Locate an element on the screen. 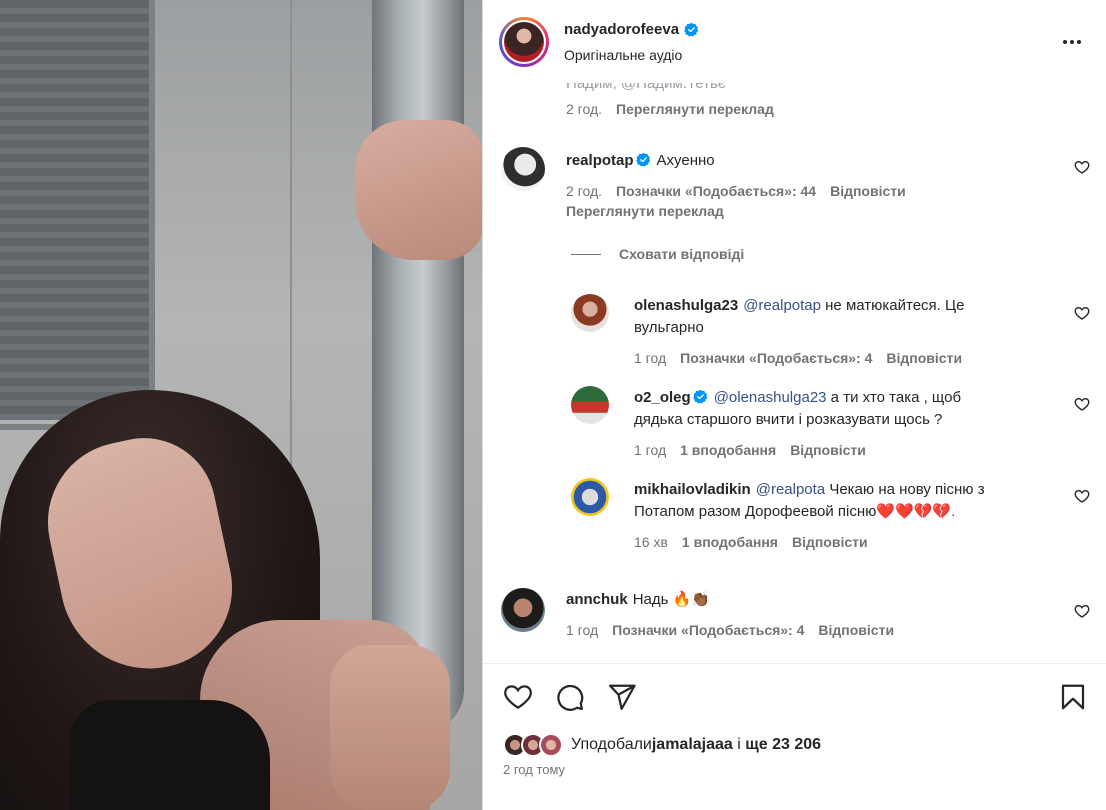 The image size is (1106, 810). author-username-text: nadyadorofeeva is located at coordinates (621, 29).